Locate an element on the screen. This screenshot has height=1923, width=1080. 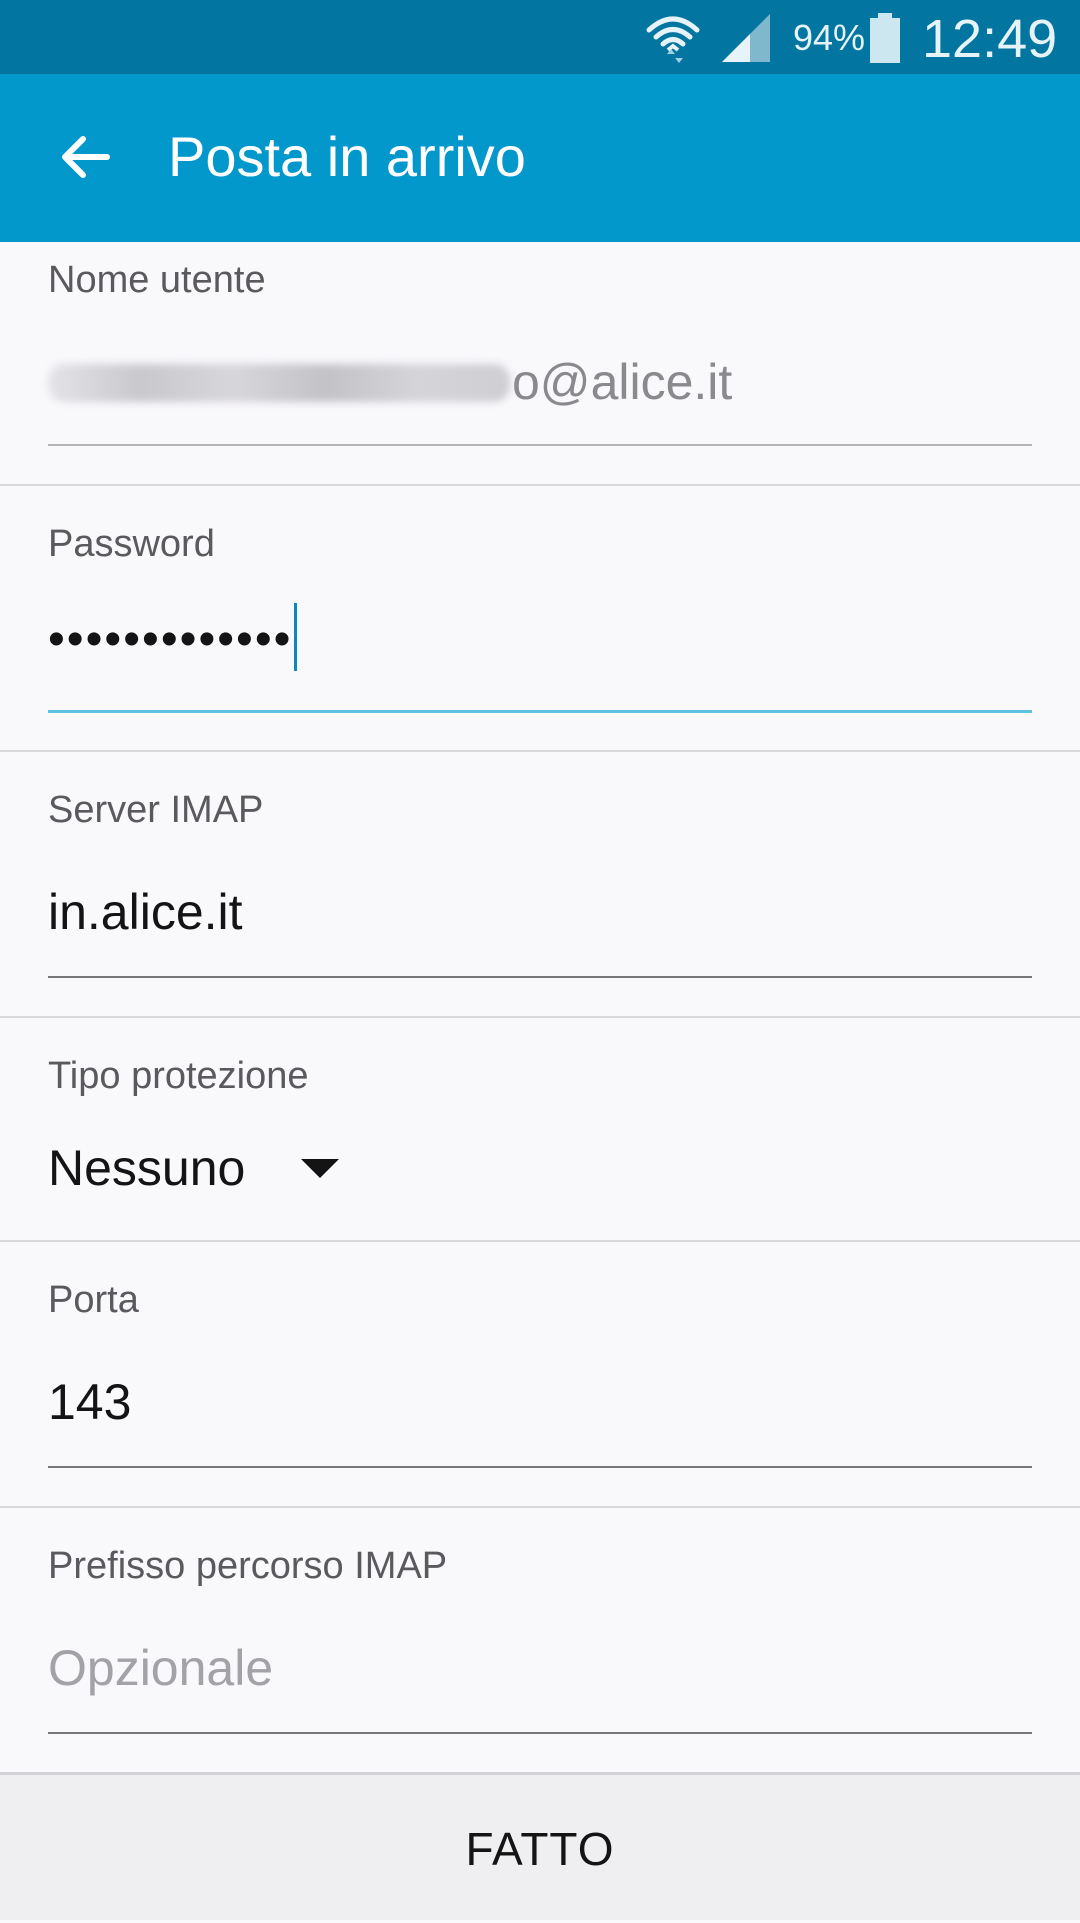
text-cursor is located at coordinates (296, 636).